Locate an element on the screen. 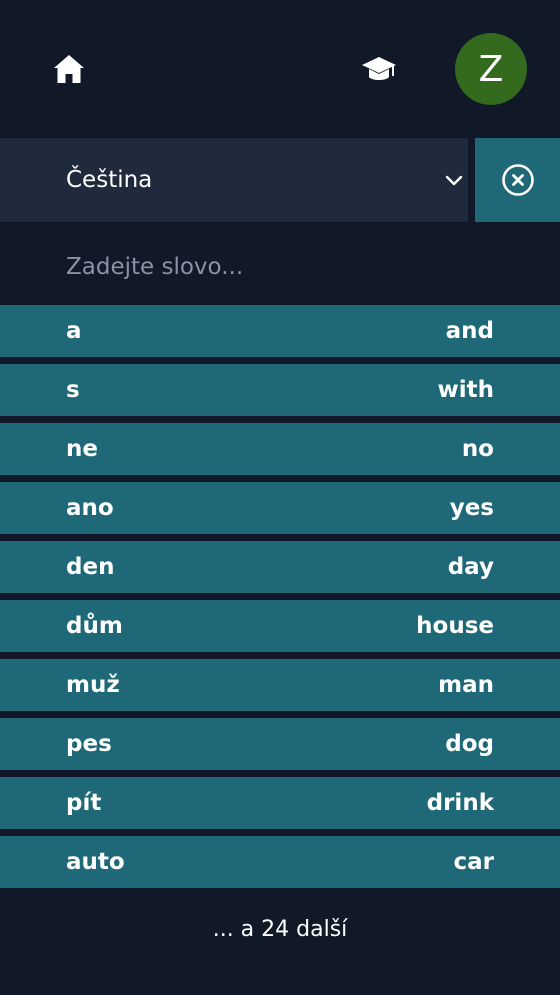 This screenshot has width=560, height=995. word-translation: and is located at coordinates (469, 331).